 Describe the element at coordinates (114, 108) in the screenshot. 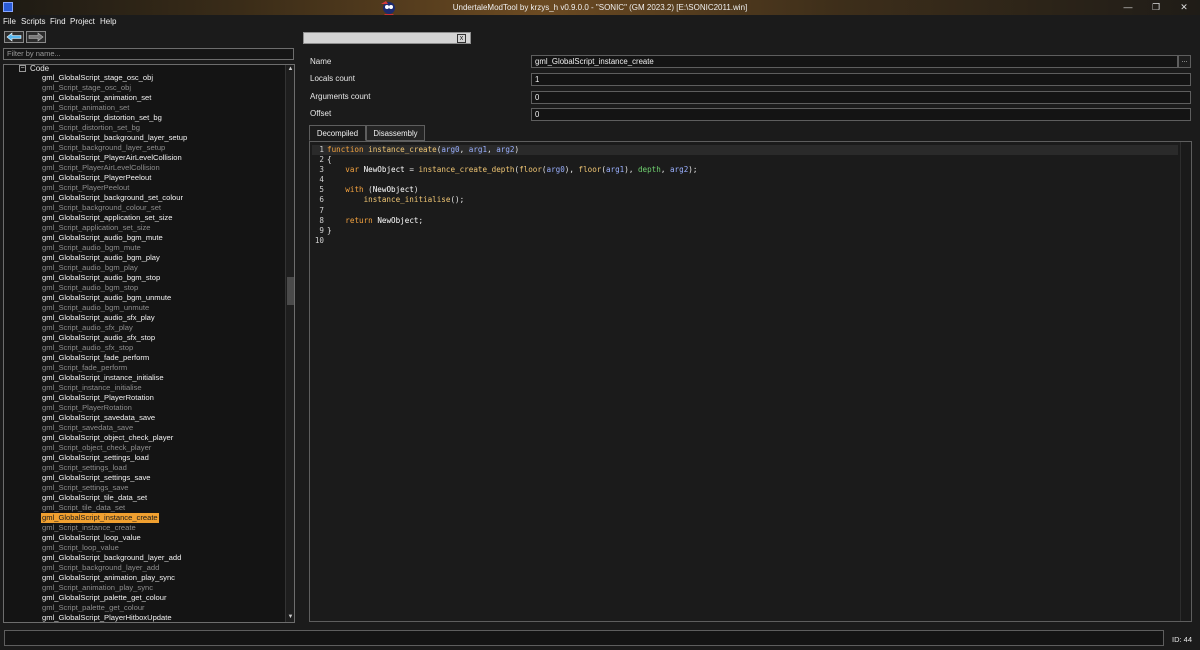

I see `tree-item: gml_Script_animation_set` at that location.